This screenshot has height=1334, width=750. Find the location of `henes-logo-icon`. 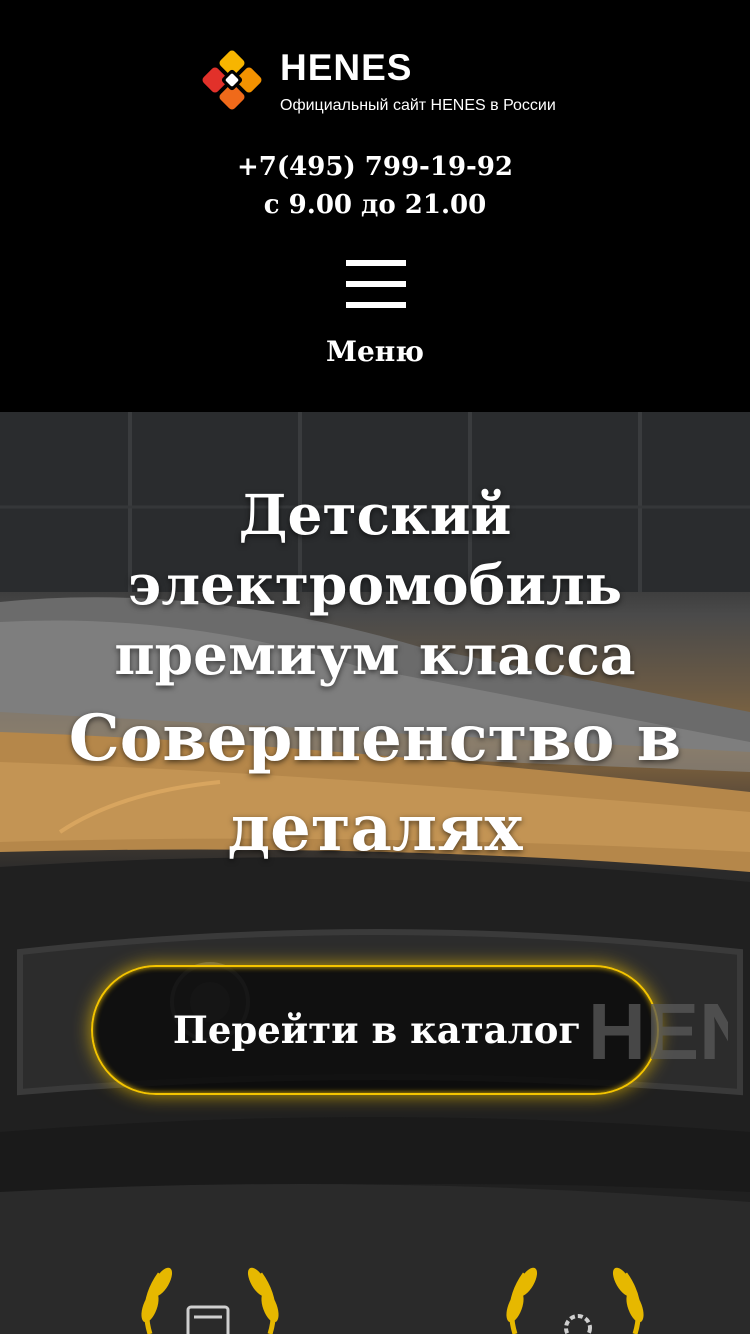

henes-logo-icon is located at coordinates (232, 80).